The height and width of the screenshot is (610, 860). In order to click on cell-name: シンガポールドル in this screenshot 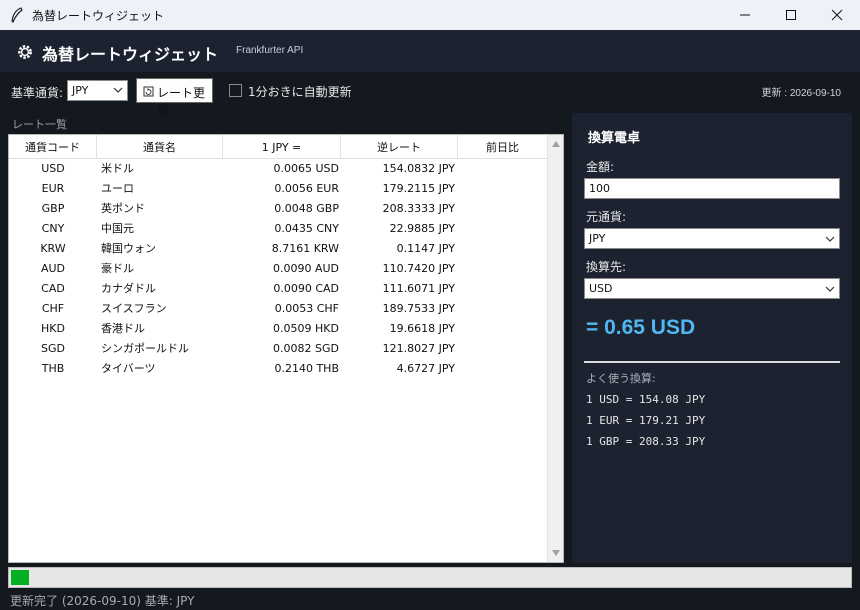, I will do `click(145, 348)`.